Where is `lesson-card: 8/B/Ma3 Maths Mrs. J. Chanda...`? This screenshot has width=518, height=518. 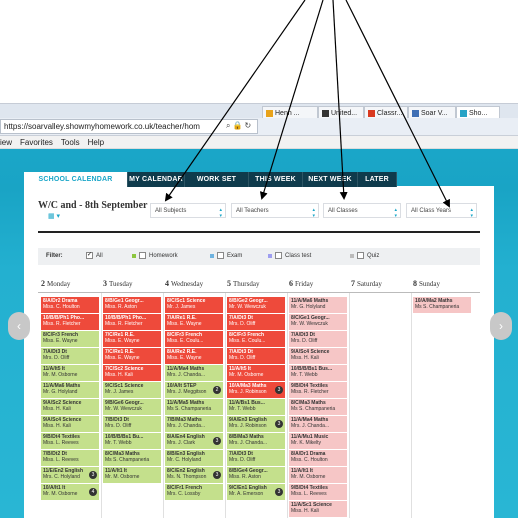
lesson-card: 8/B/Ma3 Maths Mrs. J. Chanda... is located at coordinates (256, 441).